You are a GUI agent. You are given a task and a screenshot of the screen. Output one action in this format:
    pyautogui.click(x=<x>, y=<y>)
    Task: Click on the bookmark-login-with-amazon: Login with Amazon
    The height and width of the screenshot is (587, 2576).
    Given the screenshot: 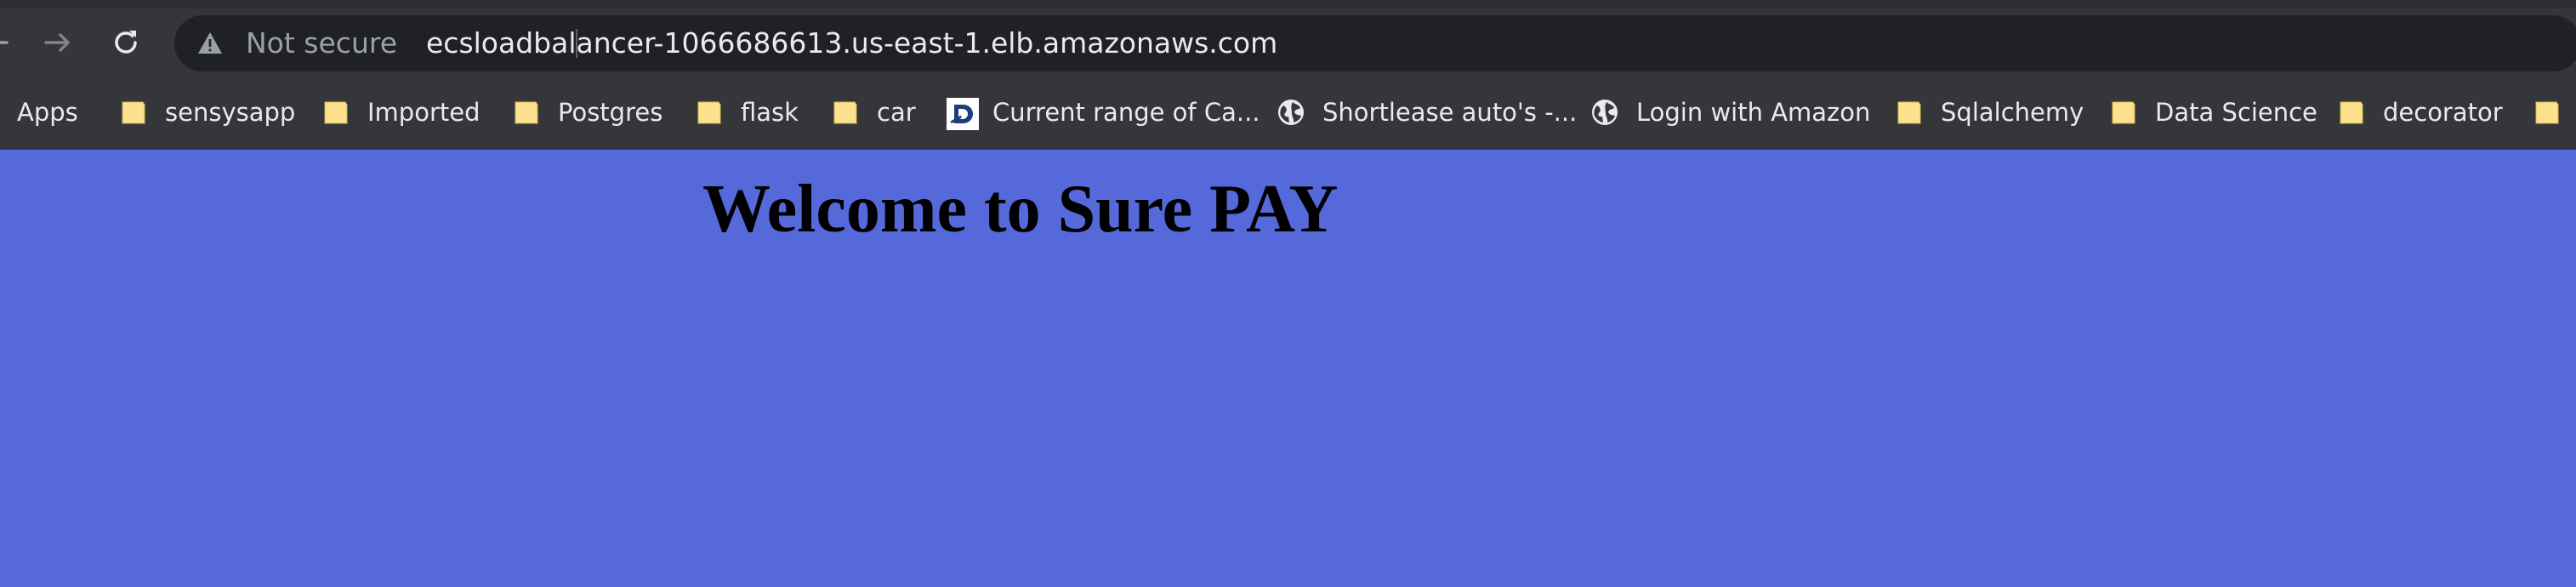 What is the action you would take?
    pyautogui.click(x=1730, y=113)
    